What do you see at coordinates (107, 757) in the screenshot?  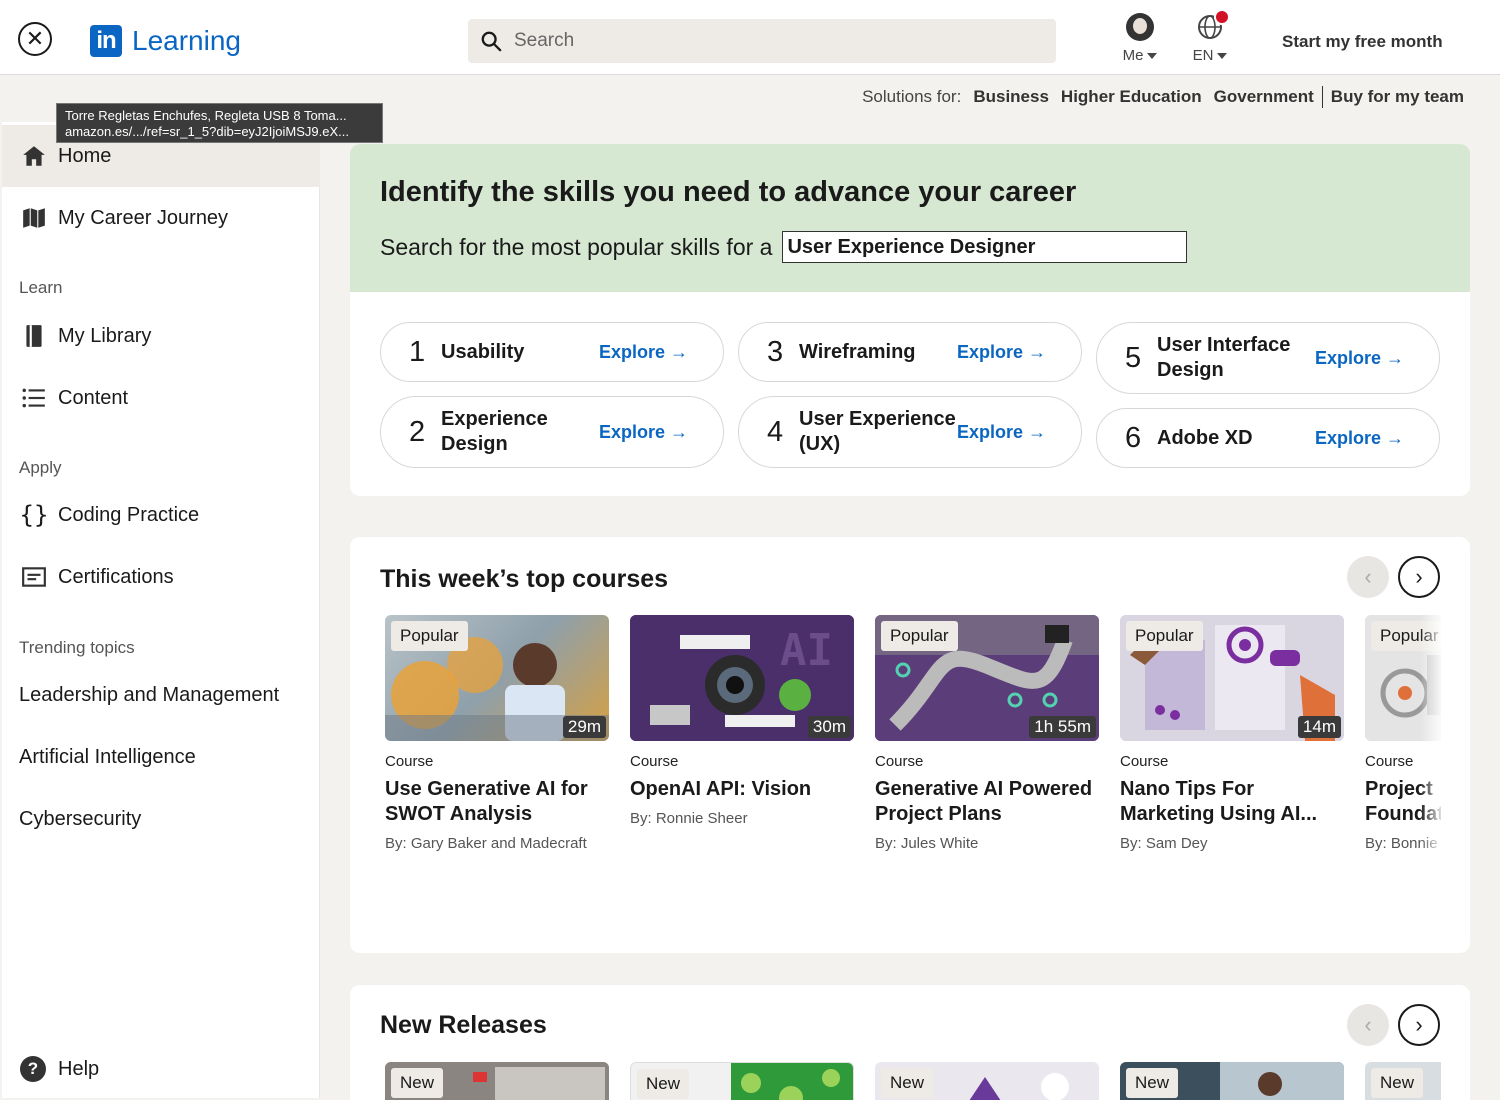 I see `trending-topic-ai: Artificial Intelligence` at bounding box center [107, 757].